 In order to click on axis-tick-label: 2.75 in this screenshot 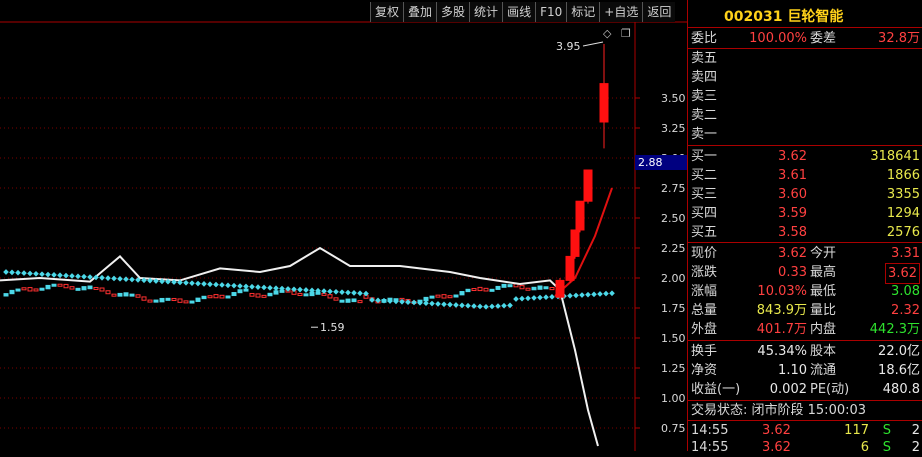, I will do `click(673, 188)`.